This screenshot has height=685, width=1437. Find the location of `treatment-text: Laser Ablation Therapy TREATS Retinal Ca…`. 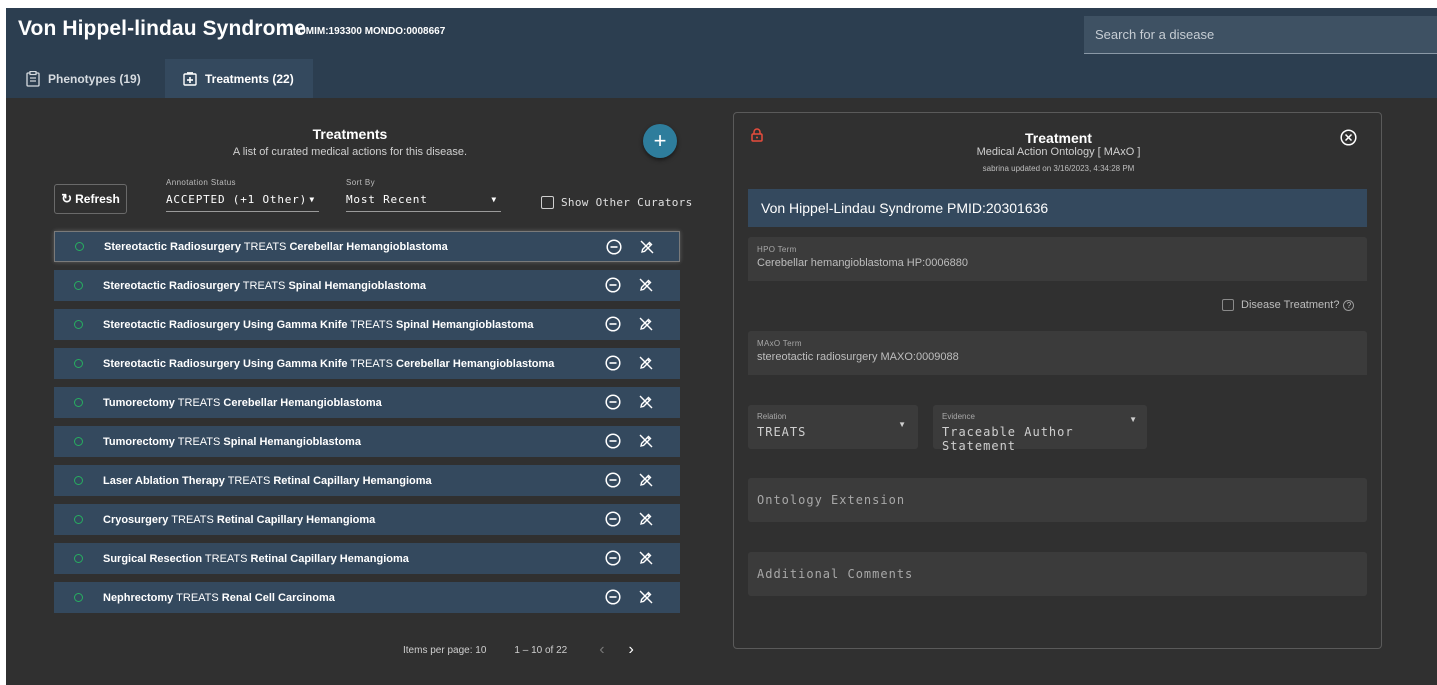

treatment-text: Laser Ablation Therapy TREATS Retinal Ca… is located at coordinates (391, 481).